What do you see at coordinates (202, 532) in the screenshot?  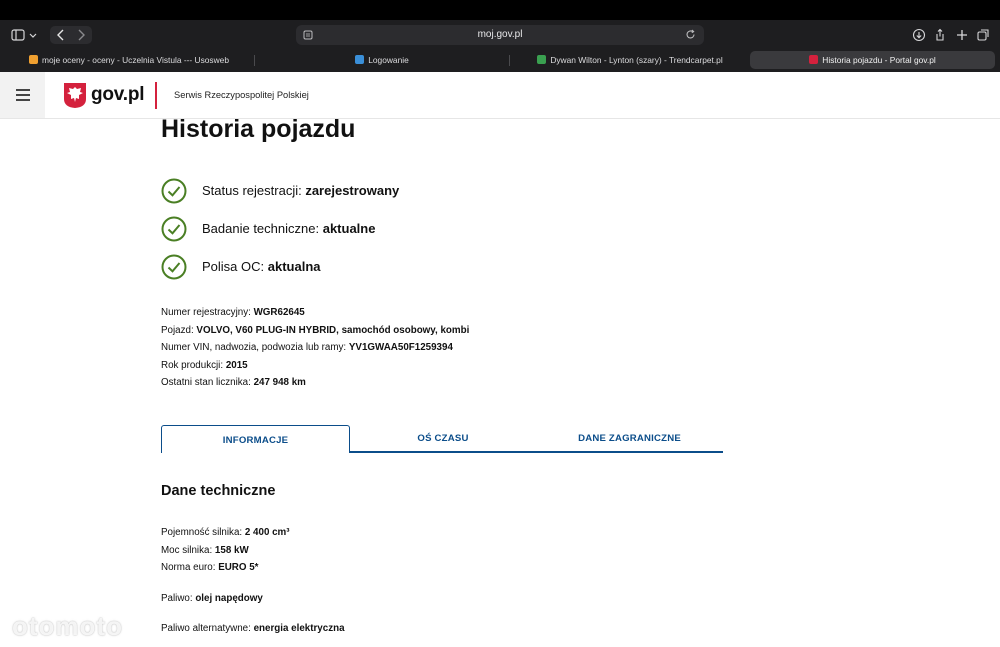 I see `info-label: Pojemność silnika:` at bounding box center [202, 532].